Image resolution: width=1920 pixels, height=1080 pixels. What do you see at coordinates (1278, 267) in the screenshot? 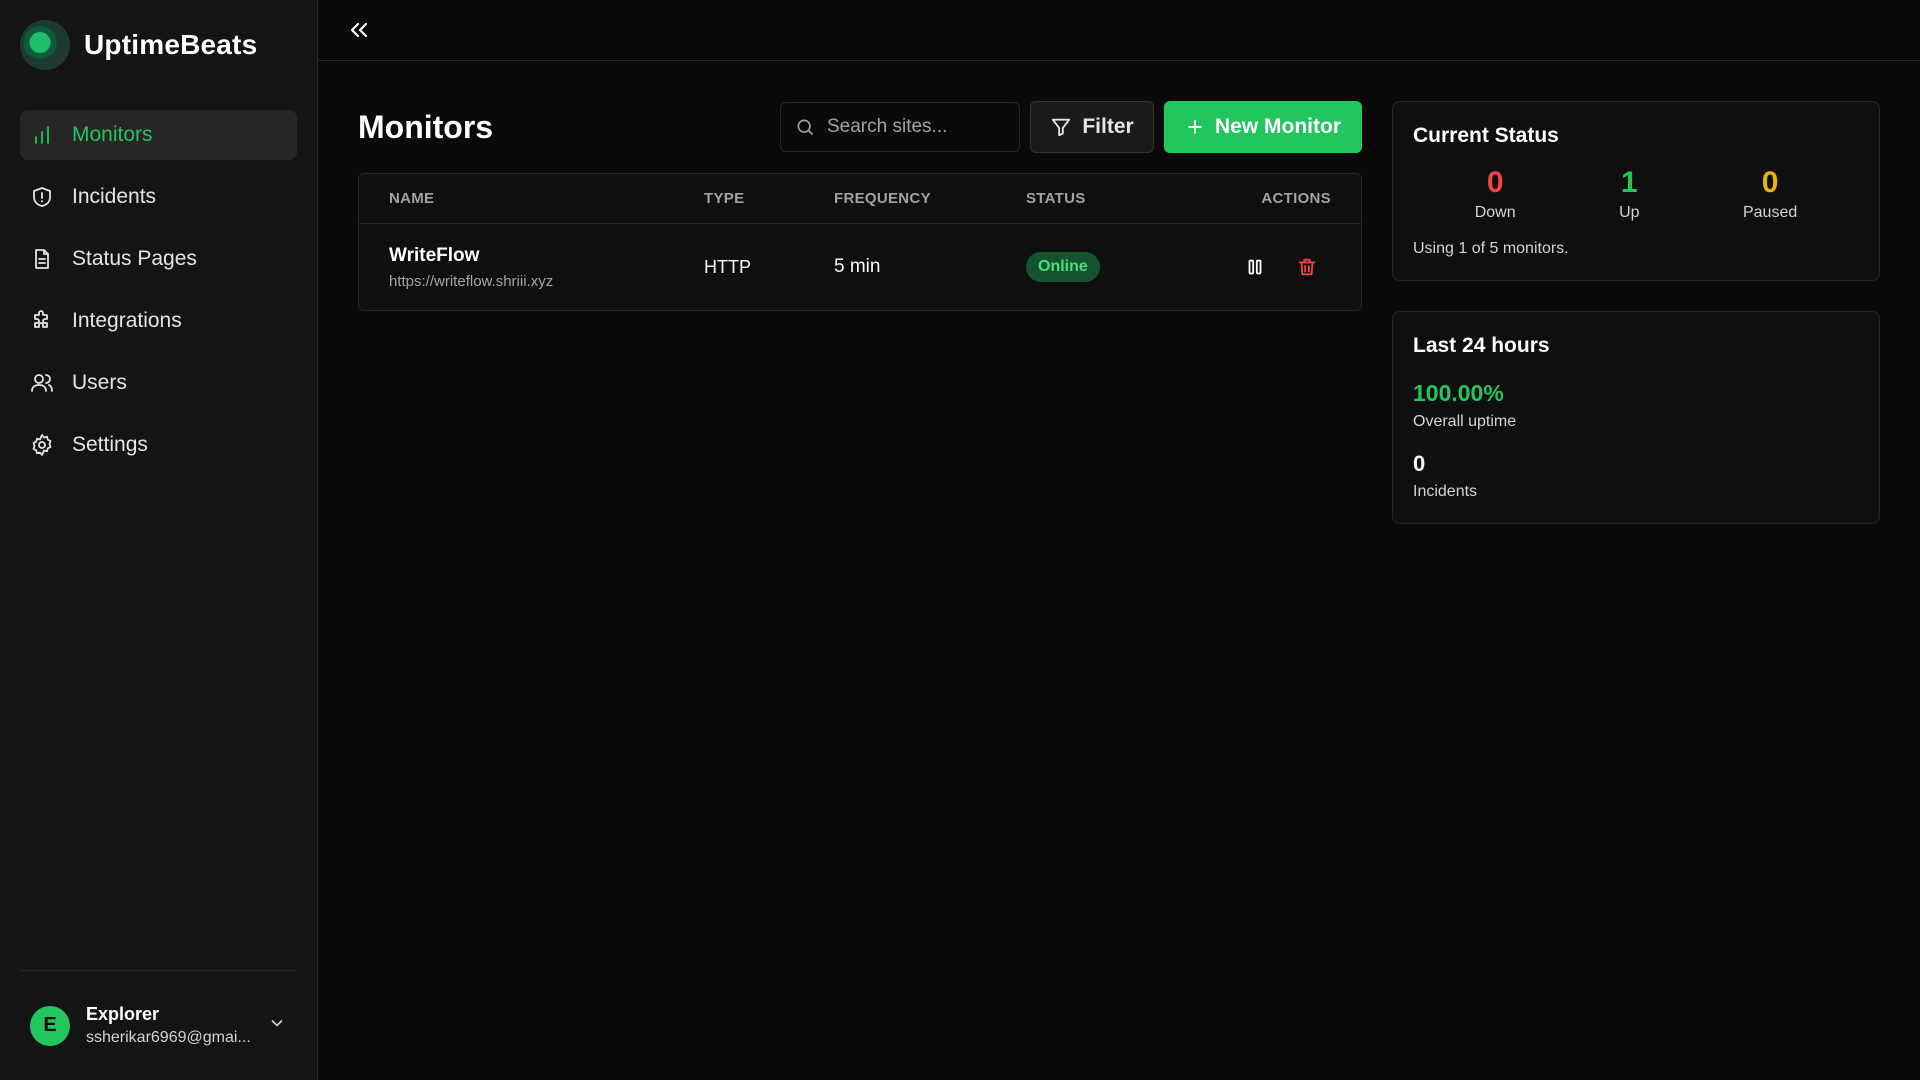
I see `row-actions` at bounding box center [1278, 267].